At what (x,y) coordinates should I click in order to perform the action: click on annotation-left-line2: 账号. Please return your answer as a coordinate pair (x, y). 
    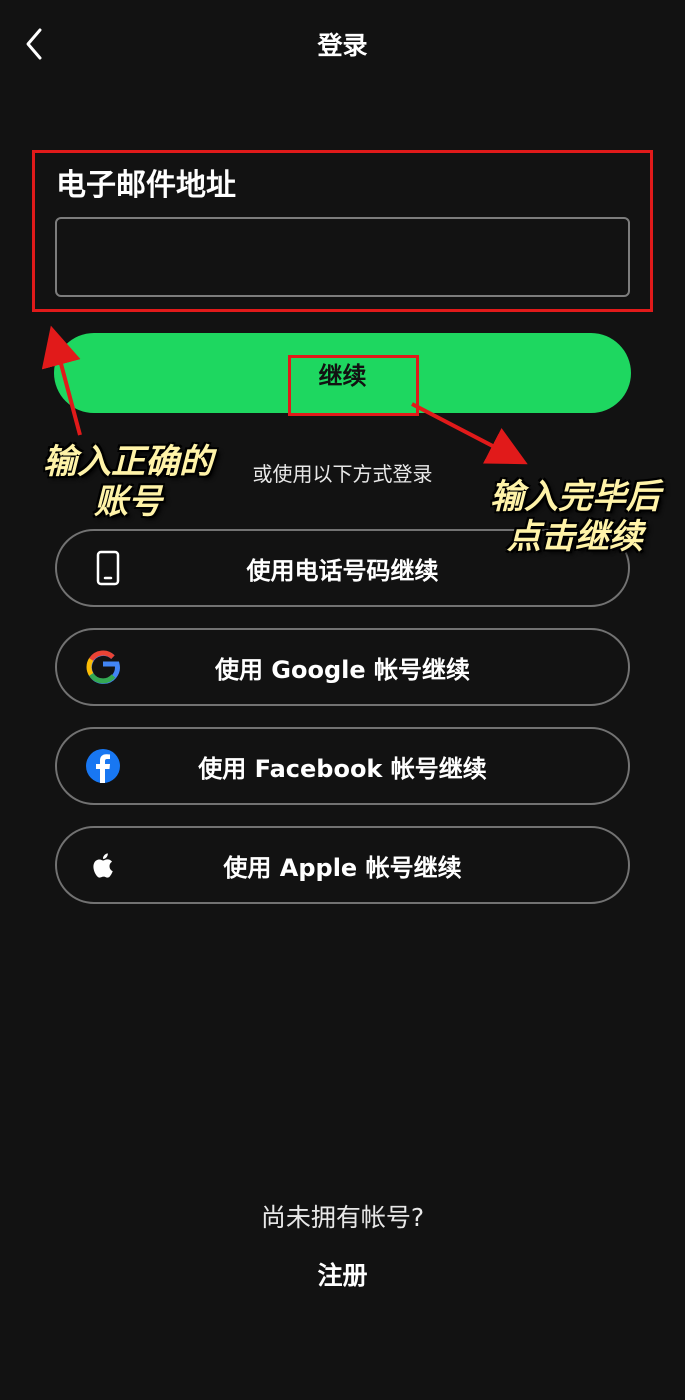
    Looking at the image, I should click on (128, 502).